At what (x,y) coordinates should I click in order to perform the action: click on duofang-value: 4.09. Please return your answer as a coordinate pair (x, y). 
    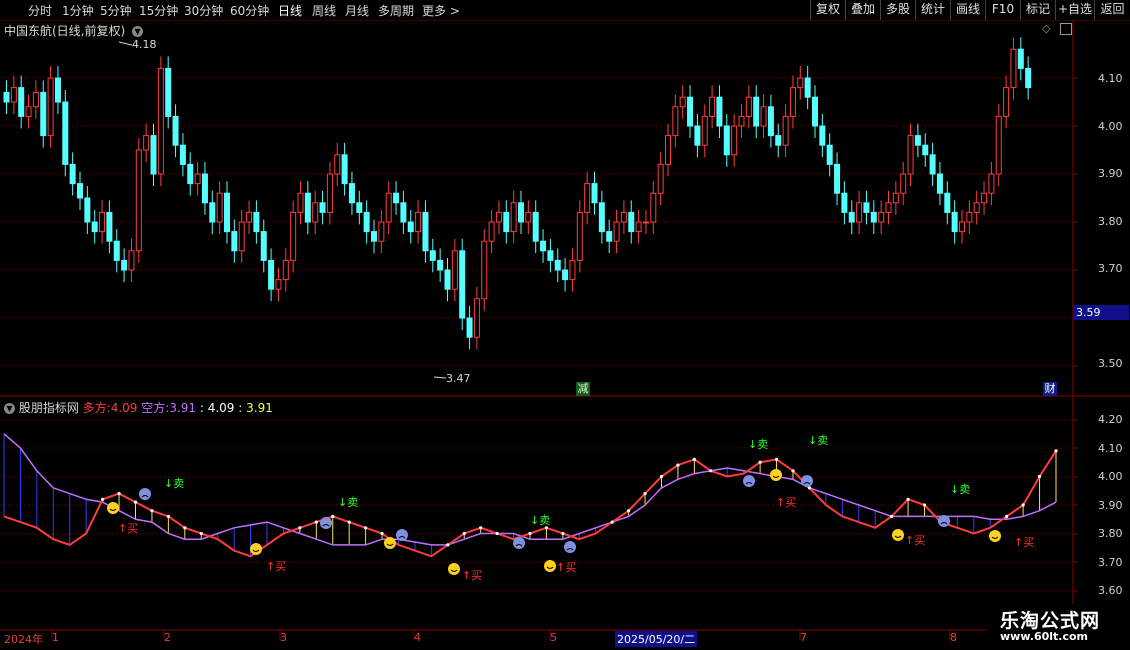
    Looking at the image, I should click on (124, 408).